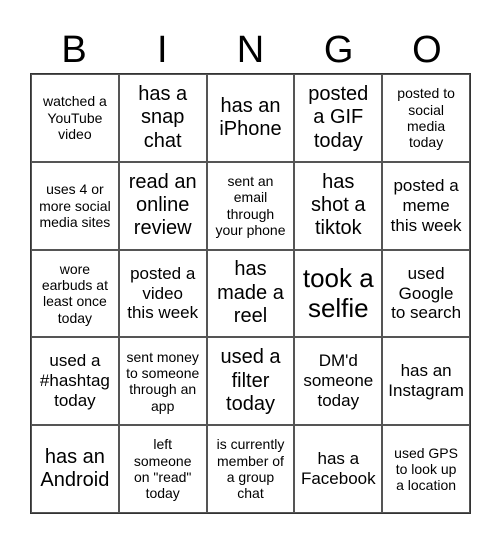 Image resolution: width=500 pixels, height=544 pixels. Describe the element at coordinates (338, 469) in the screenshot. I see `bingo-cell: has a Facebook` at that location.